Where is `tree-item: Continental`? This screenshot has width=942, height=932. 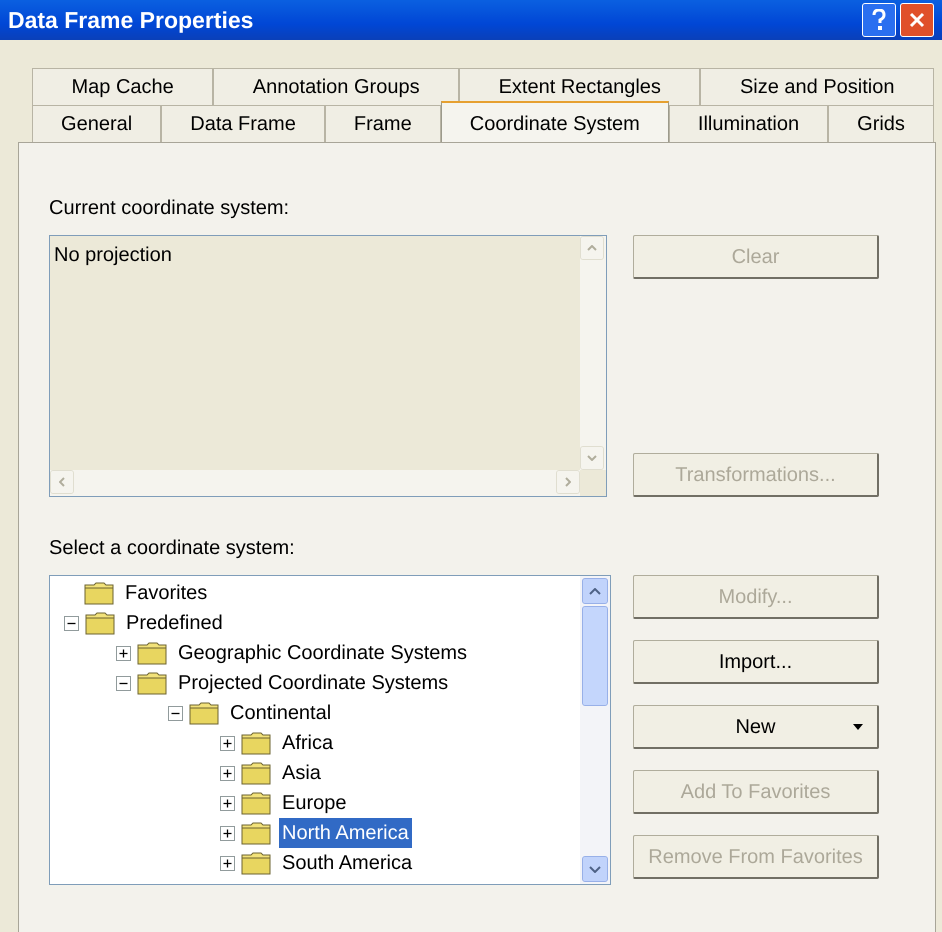
tree-item: Continental is located at coordinates (280, 713).